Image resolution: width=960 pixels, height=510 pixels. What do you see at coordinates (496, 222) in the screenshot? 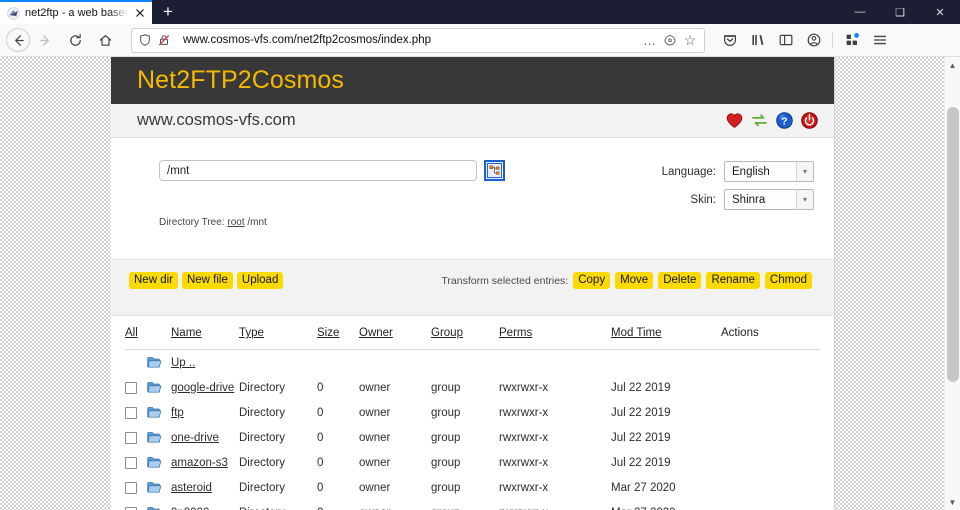
I see `directory-tree-breadcrumb: Directory Tree: root /mnt` at bounding box center [496, 222].